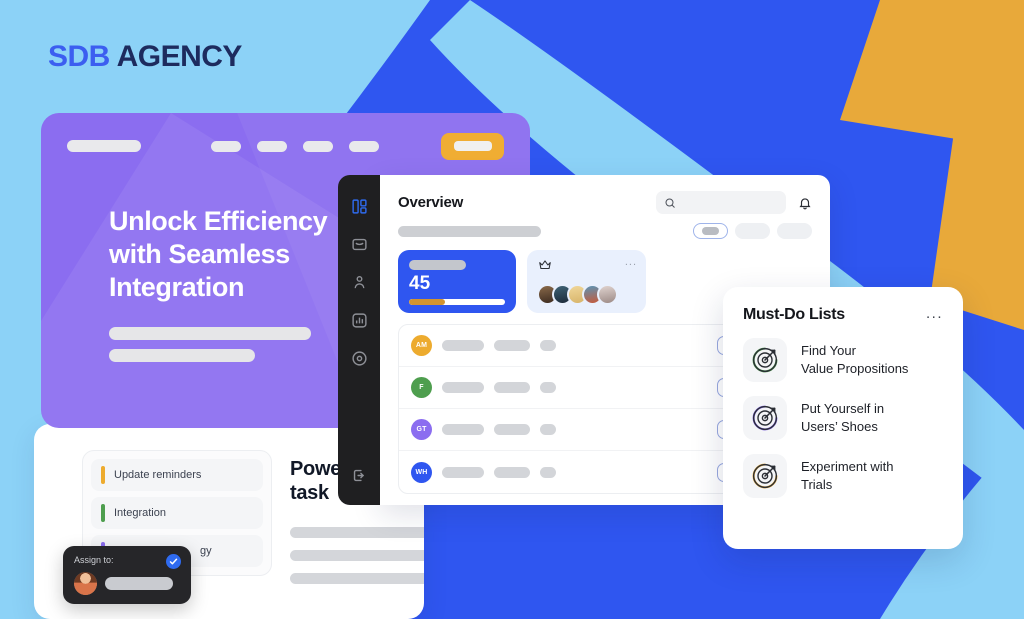 Image resolution: width=1024 pixels, height=619 pixels. I want to click on avatar-group, so click(586, 294).